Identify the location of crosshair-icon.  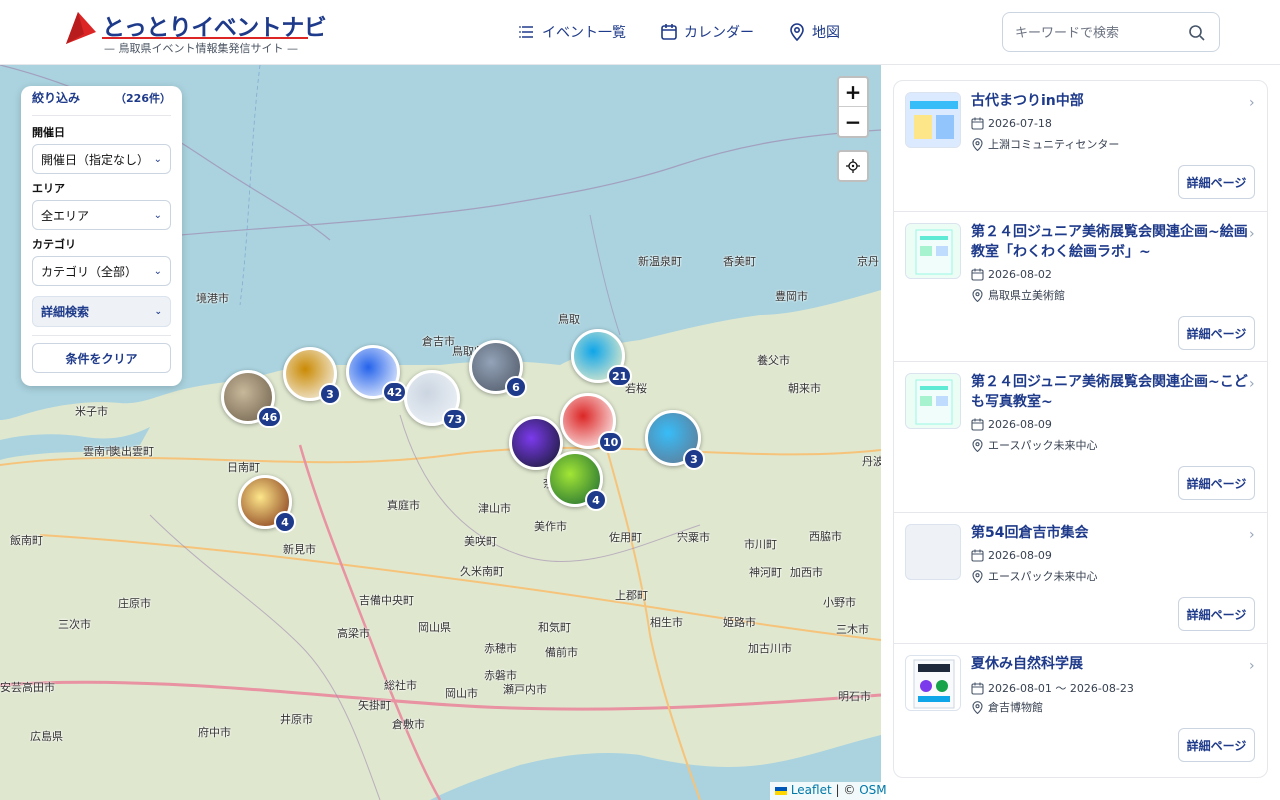
(853, 166).